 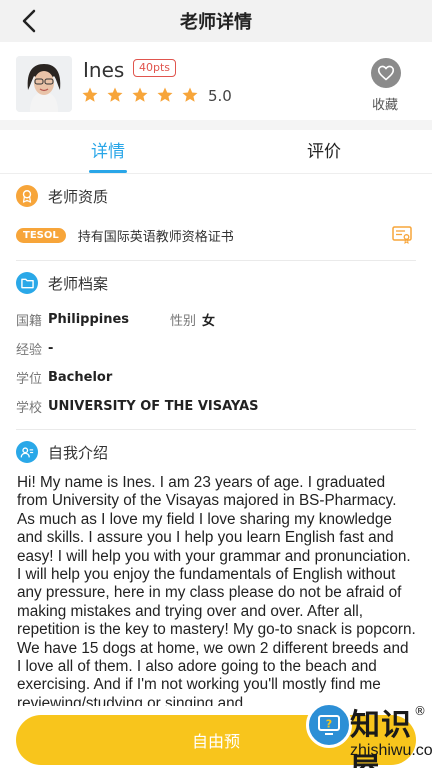 I want to click on teacher-name: Ines, so click(x=104, y=70).